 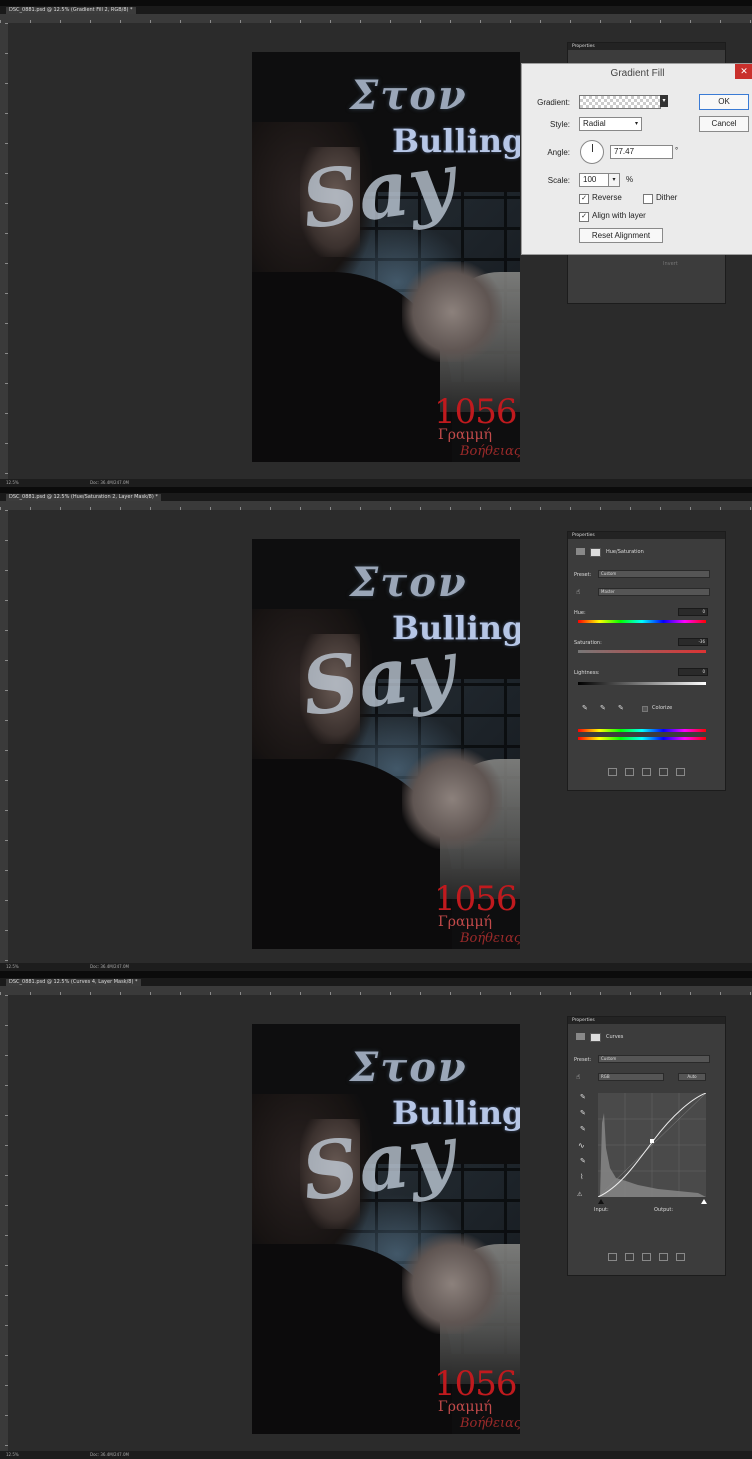 I want to click on curves-icon, so click(x=580, y=1036).